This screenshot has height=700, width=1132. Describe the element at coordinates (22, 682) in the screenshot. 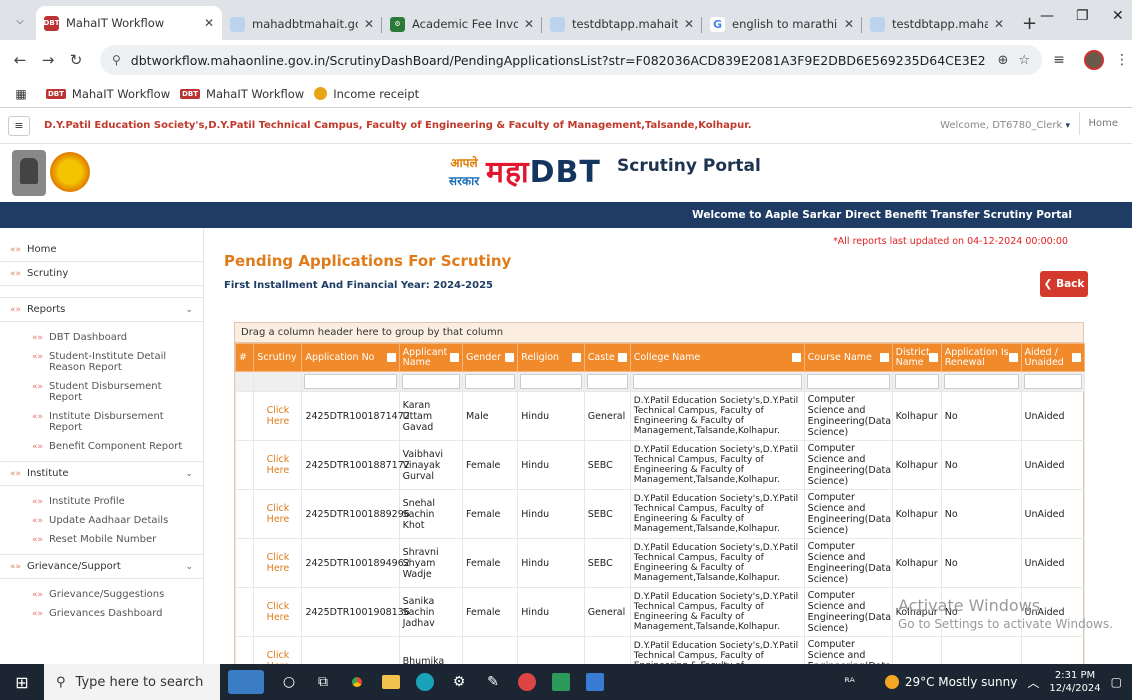

I see `windows-start-icon: ⊞` at that location.